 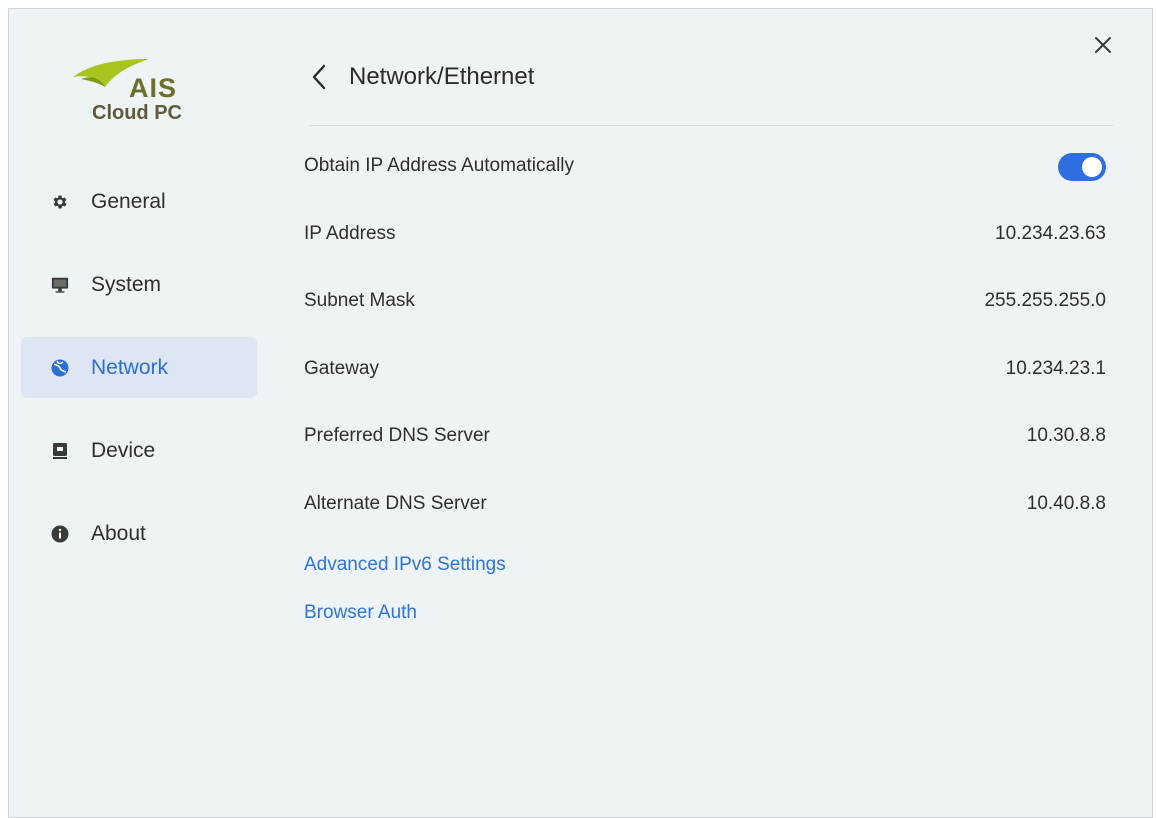 I want to click on preferred-dns-label: Preferred DNS Server, so click(x=397, y=435).